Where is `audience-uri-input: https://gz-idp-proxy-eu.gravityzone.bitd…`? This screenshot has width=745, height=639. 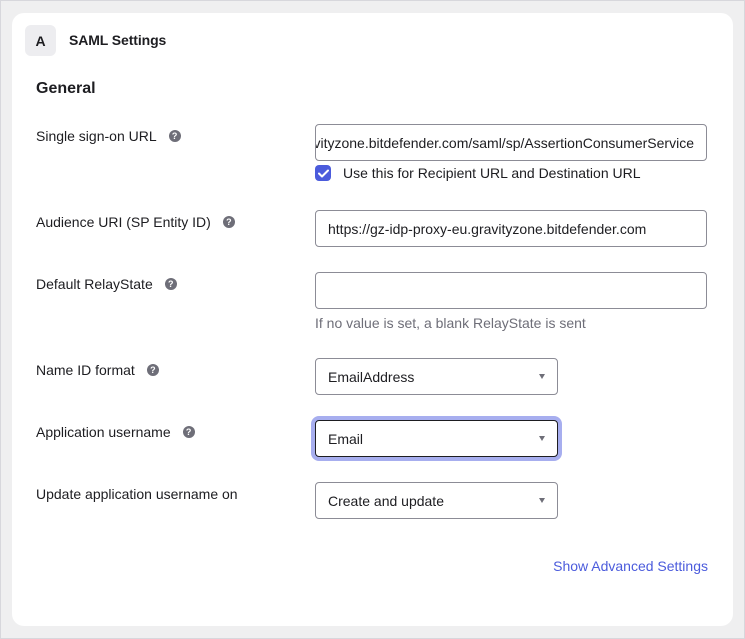
audience-uri-input: https://gz-idp-proxy-eu.gravityzone.bitd… is located at coordinates (511, 228).